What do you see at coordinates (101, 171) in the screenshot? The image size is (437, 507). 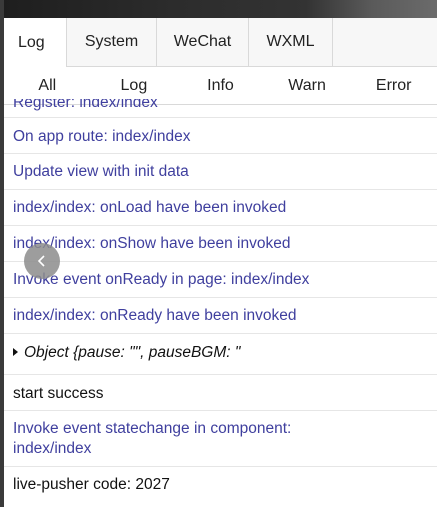 I see `log-text: Update view with init data` at bounding box center [101, 171].